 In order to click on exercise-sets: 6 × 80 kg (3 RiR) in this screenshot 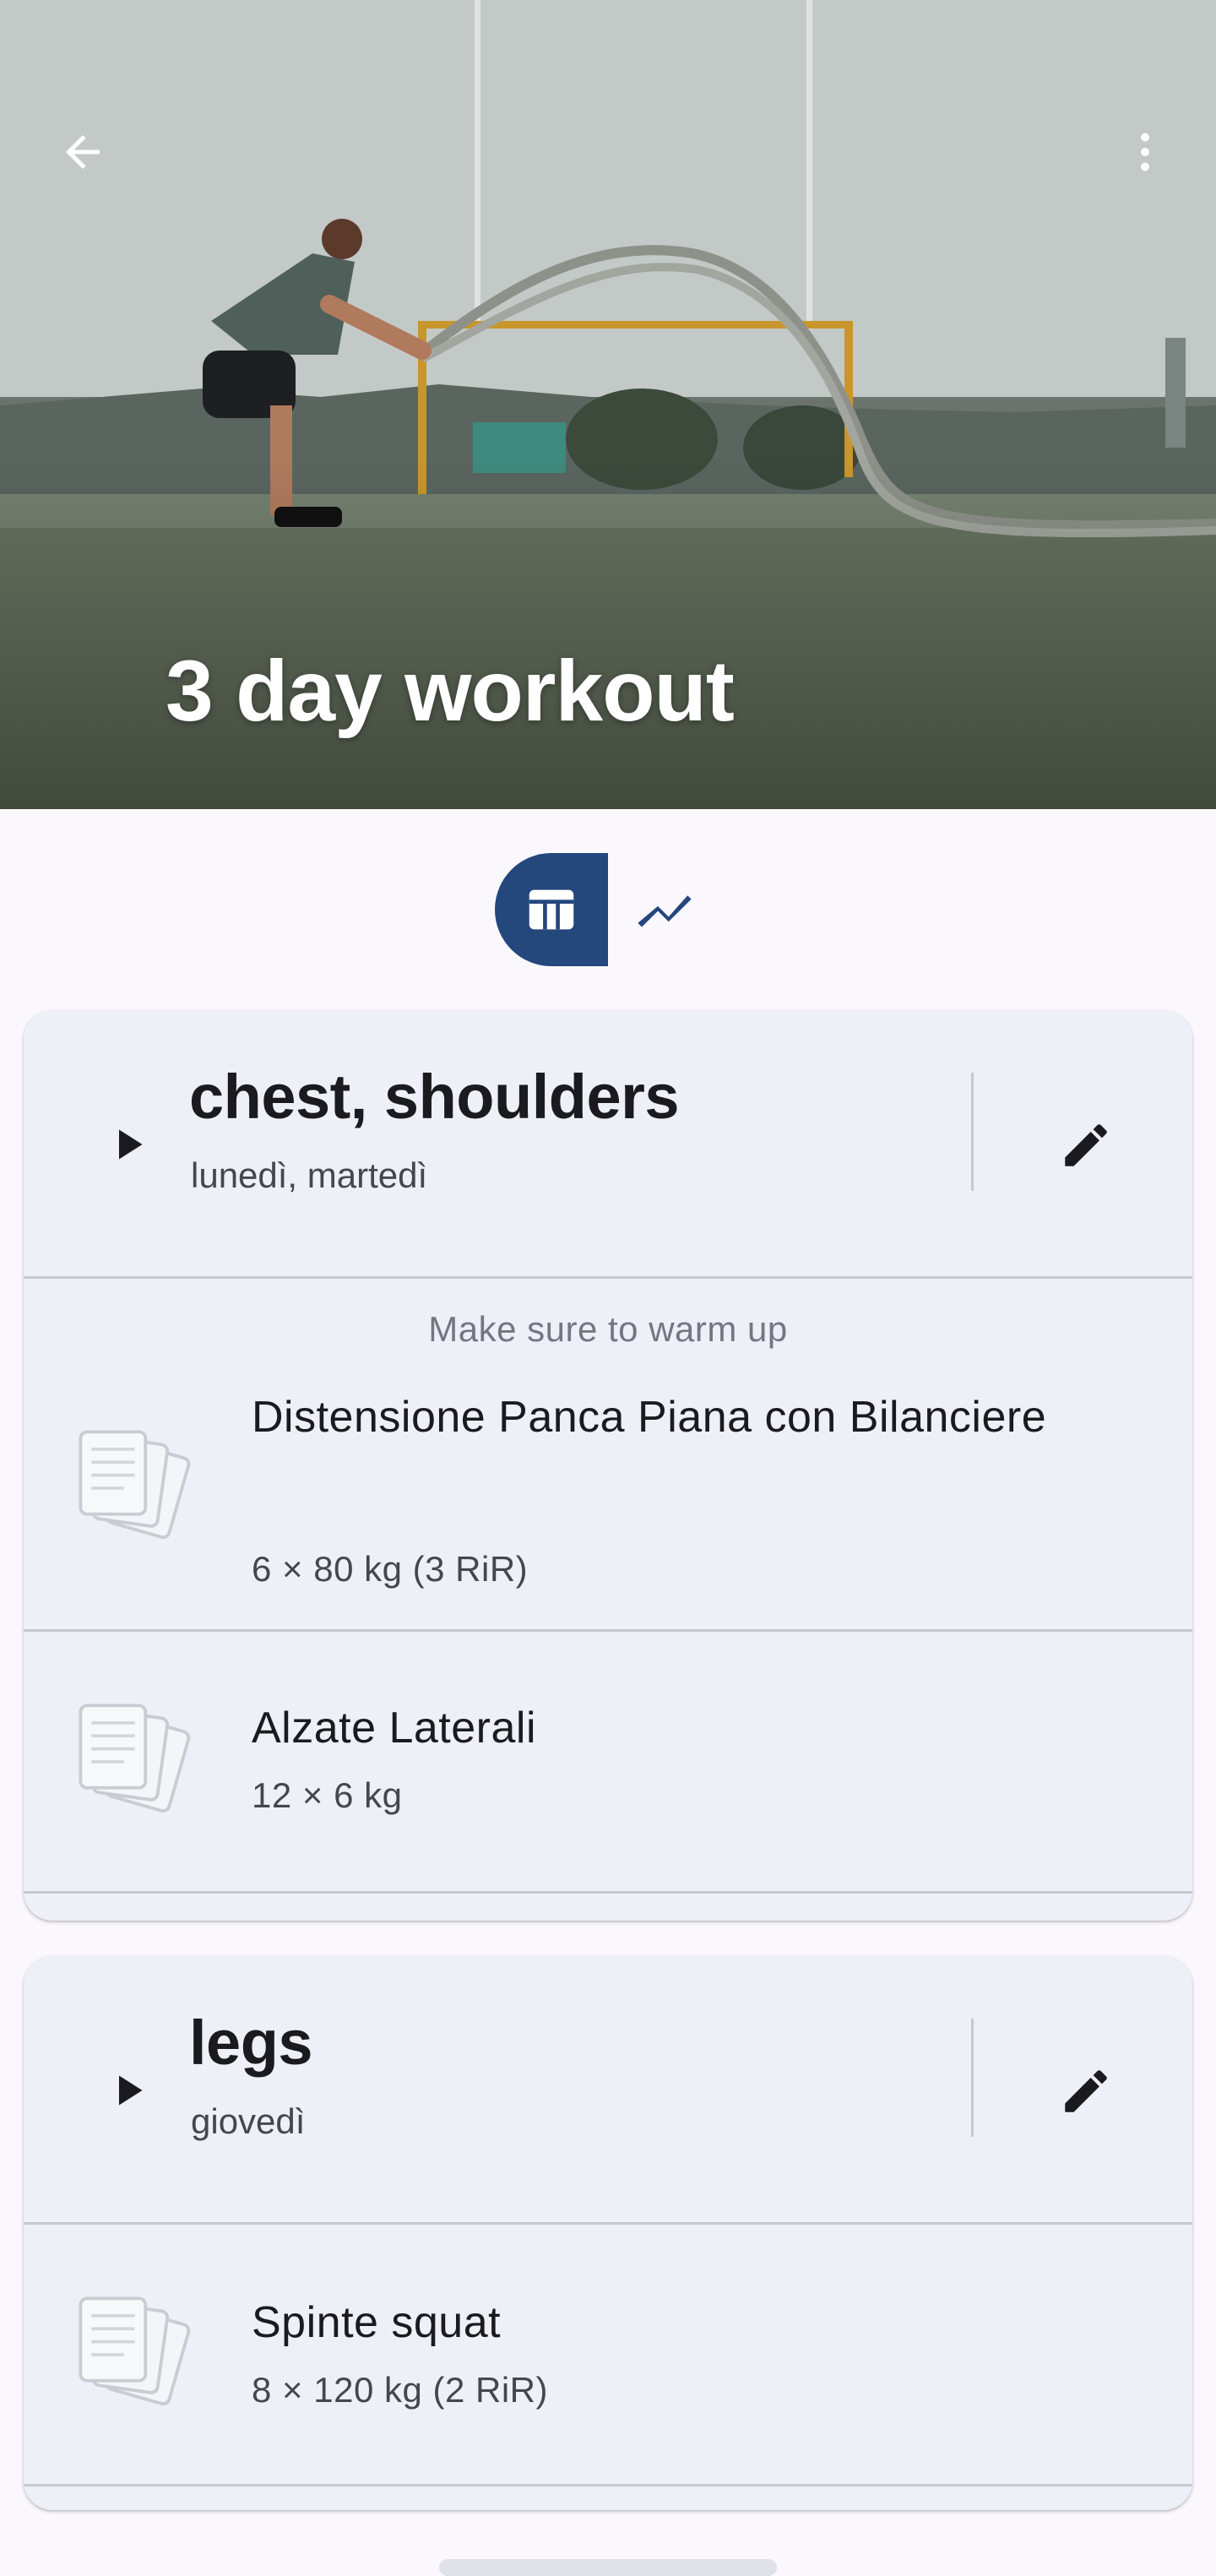, I will do `click(390, 1569)`.